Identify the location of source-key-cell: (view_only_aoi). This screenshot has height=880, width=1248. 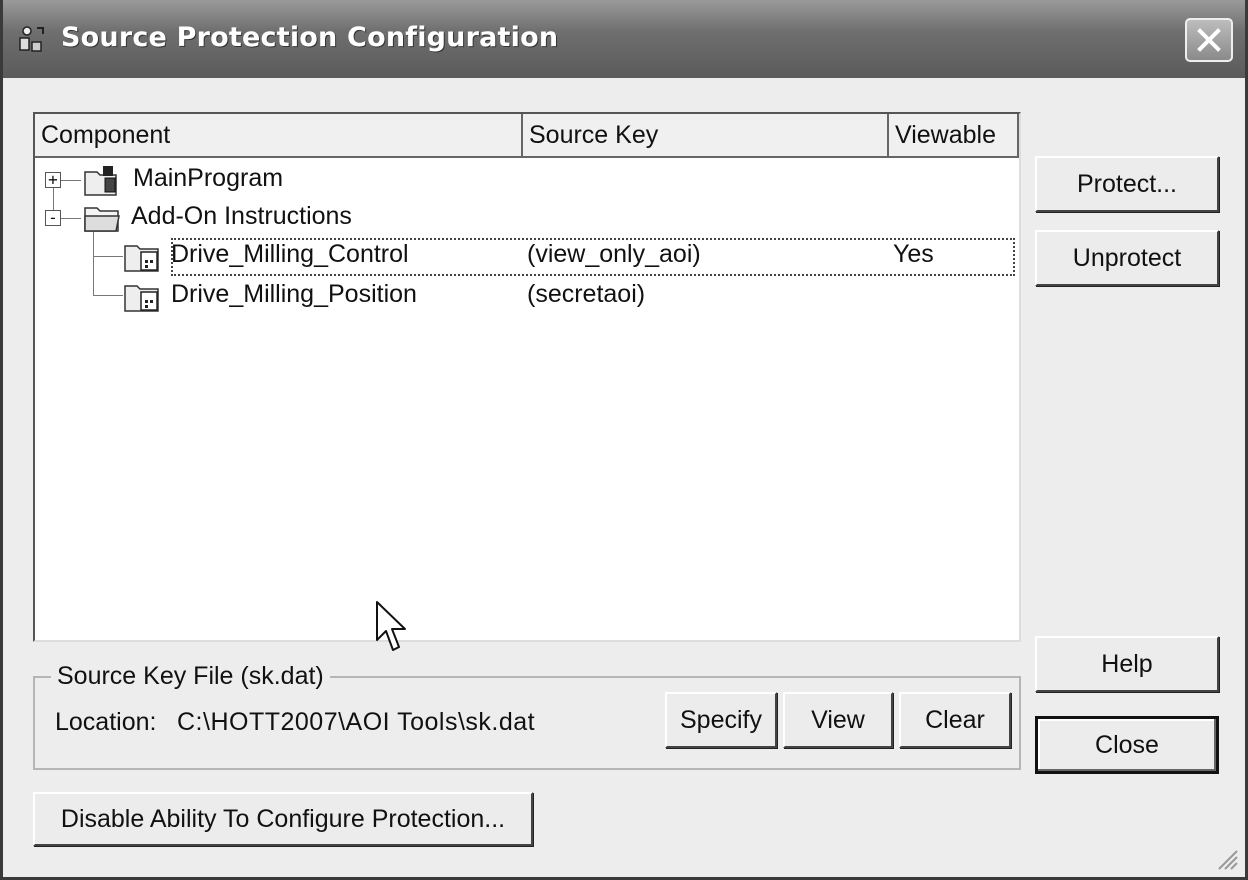
(614, 254).